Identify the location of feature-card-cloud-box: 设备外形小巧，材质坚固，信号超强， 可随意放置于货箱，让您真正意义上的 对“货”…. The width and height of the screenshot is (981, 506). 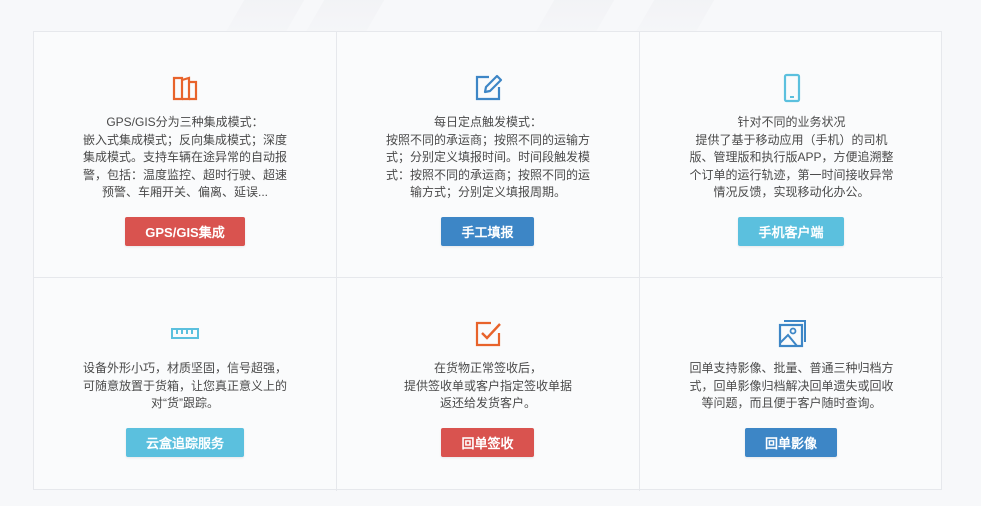
(185, 384).